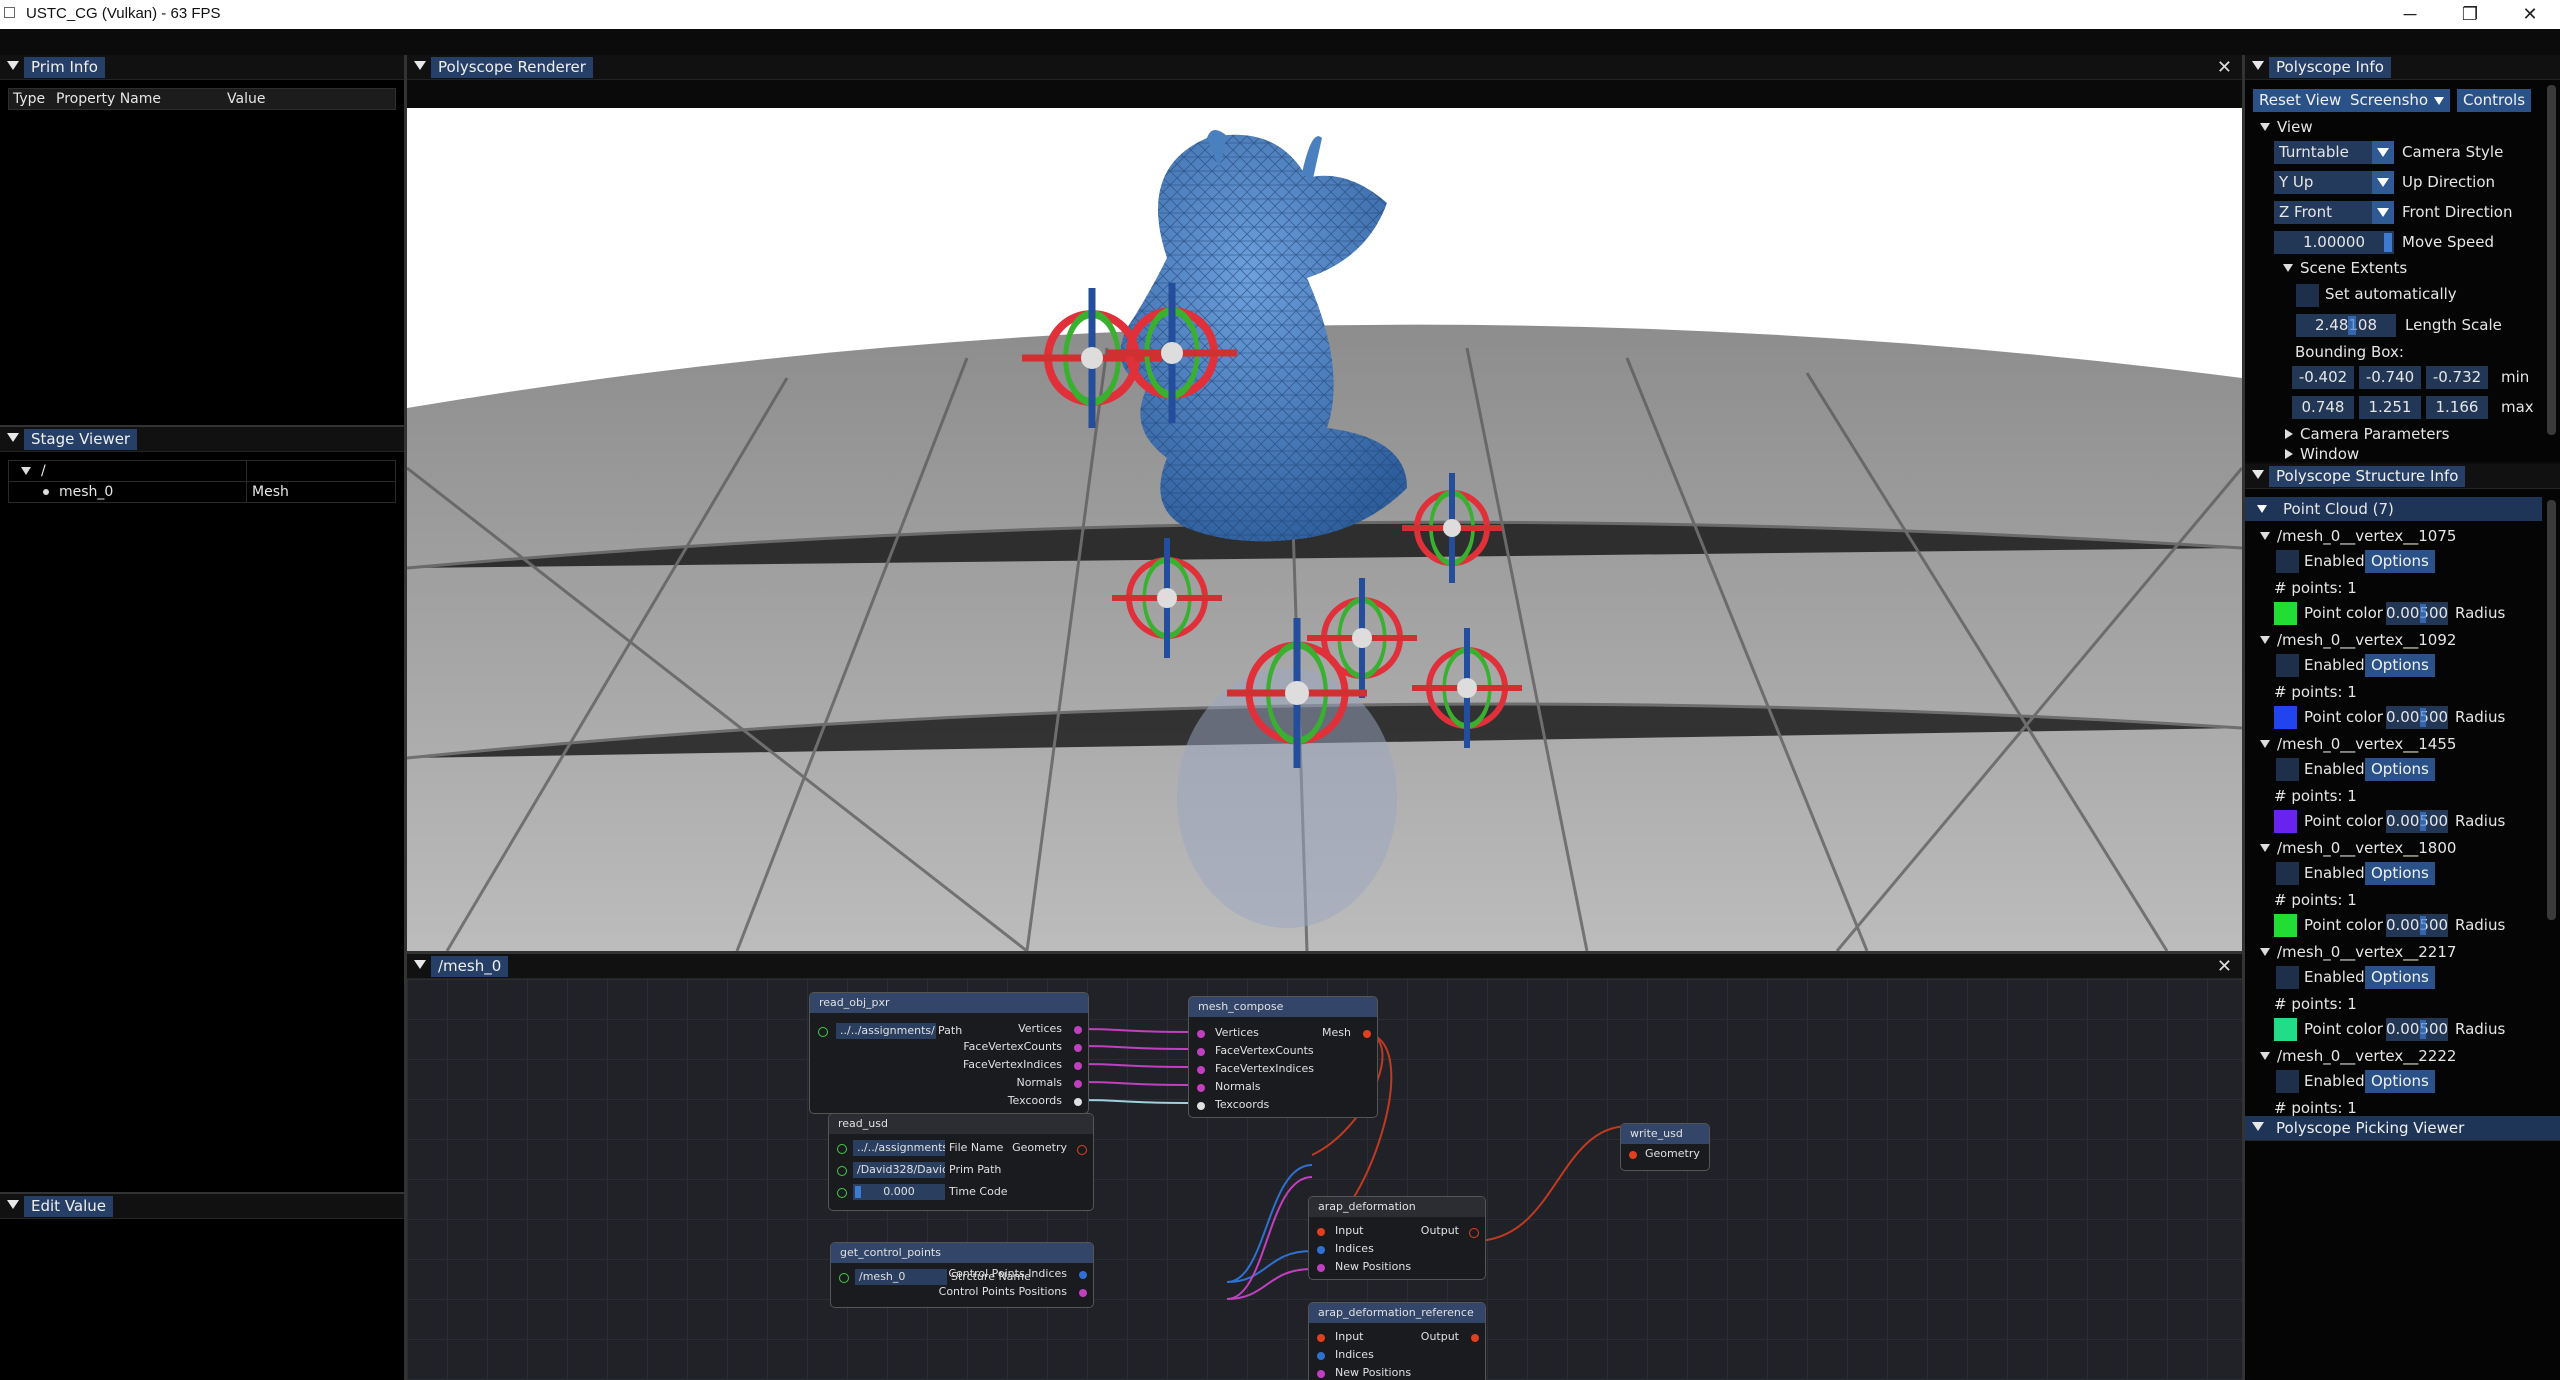  I want to click on scene-extents-header: Scene Extents, so click(2353, 268).